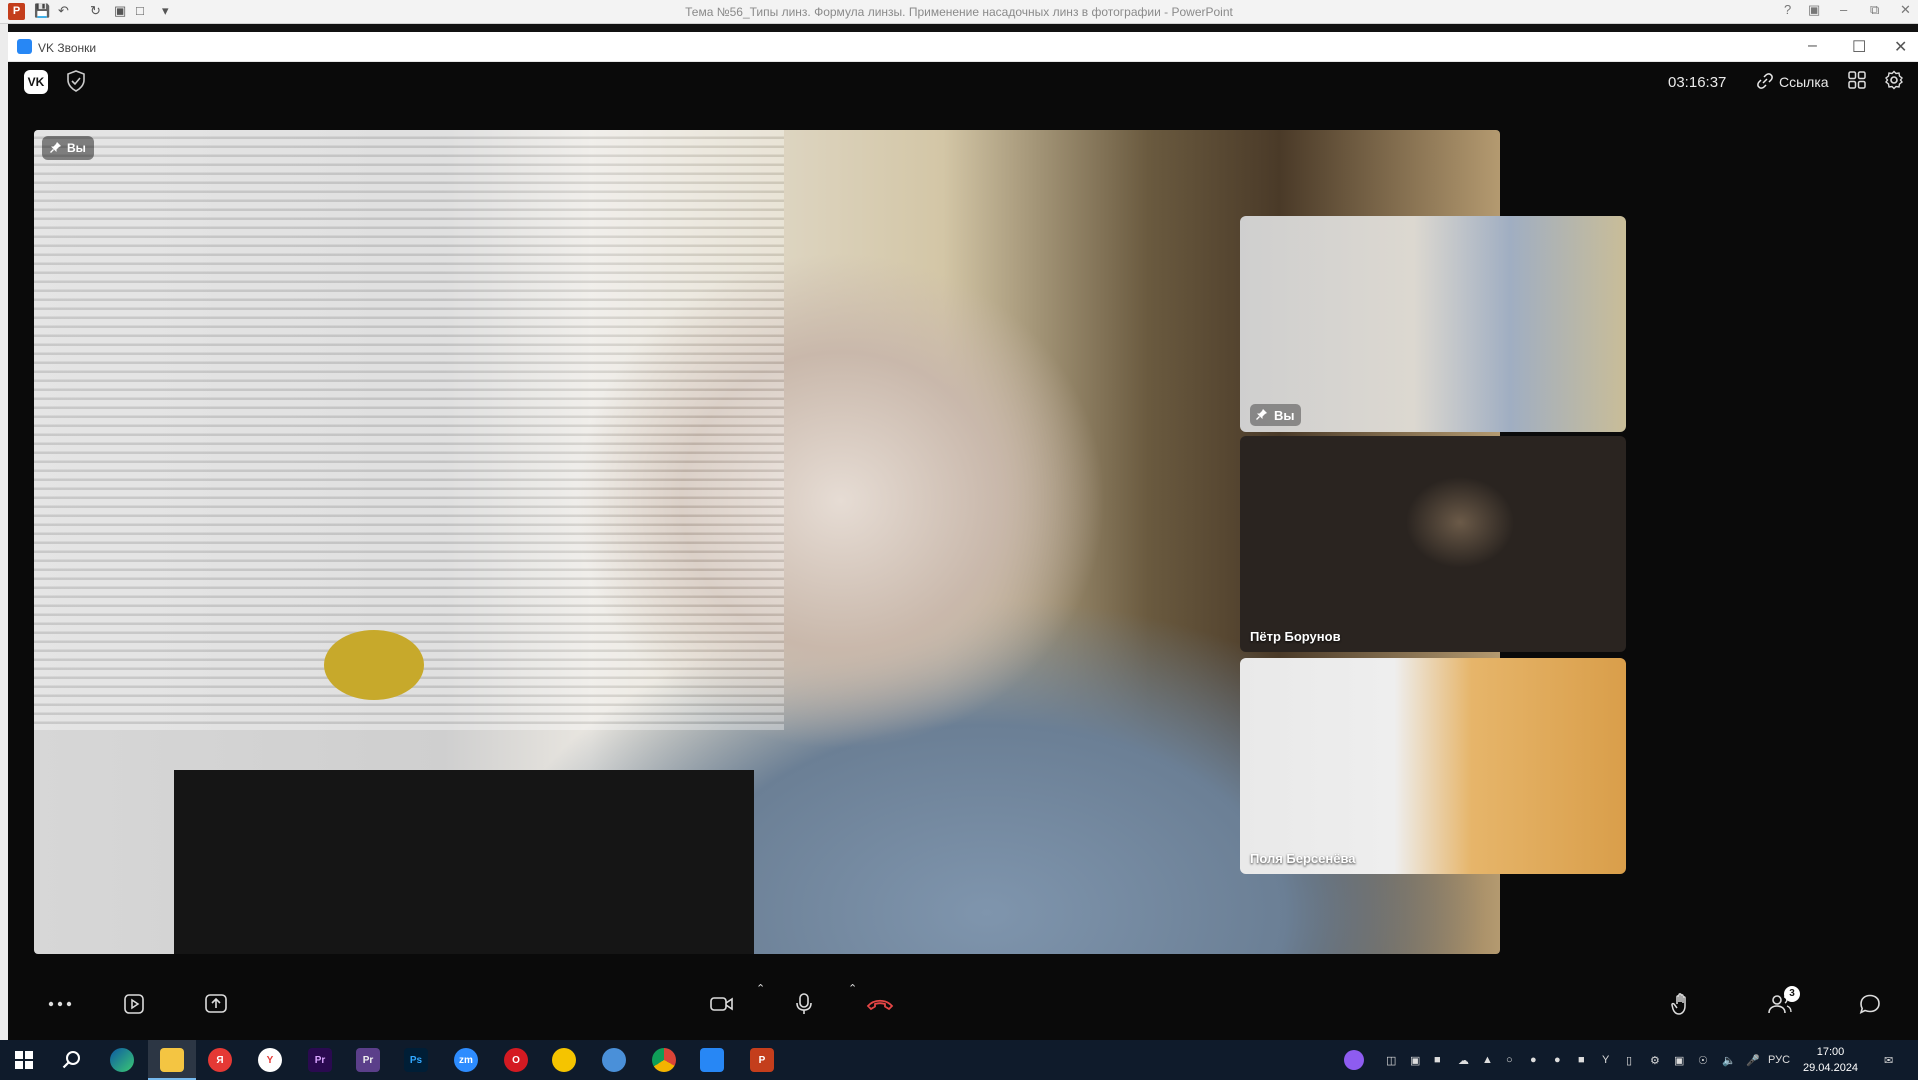 This screenshot has width=1918, height=1080. Describe the element at coordinates (60, 1004) in the screenshot. I see `more-options-icon` at that location.